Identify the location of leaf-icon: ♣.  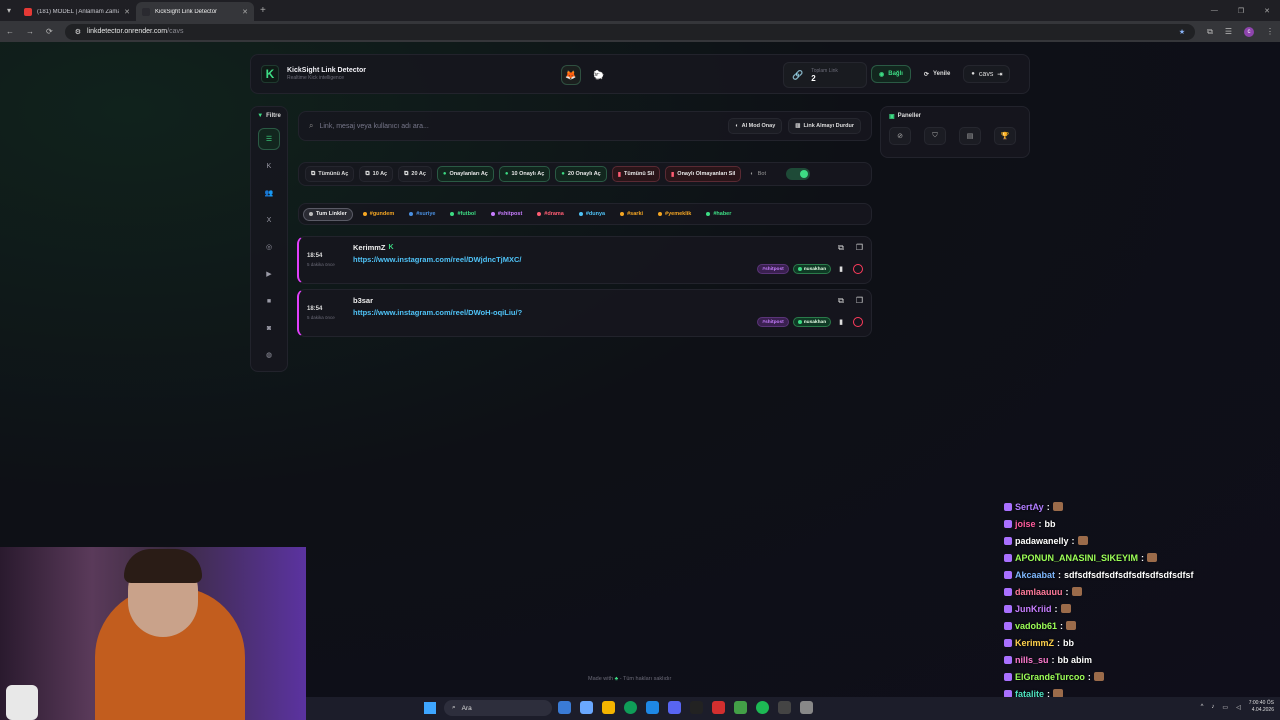
(616, 679).